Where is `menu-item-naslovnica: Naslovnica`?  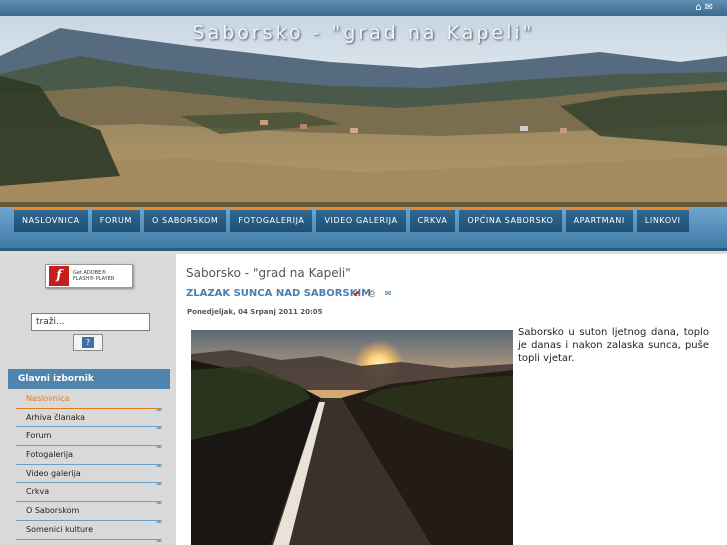 menu-item-naslovnica: Naslovnica is located at coordinates (89, 400).